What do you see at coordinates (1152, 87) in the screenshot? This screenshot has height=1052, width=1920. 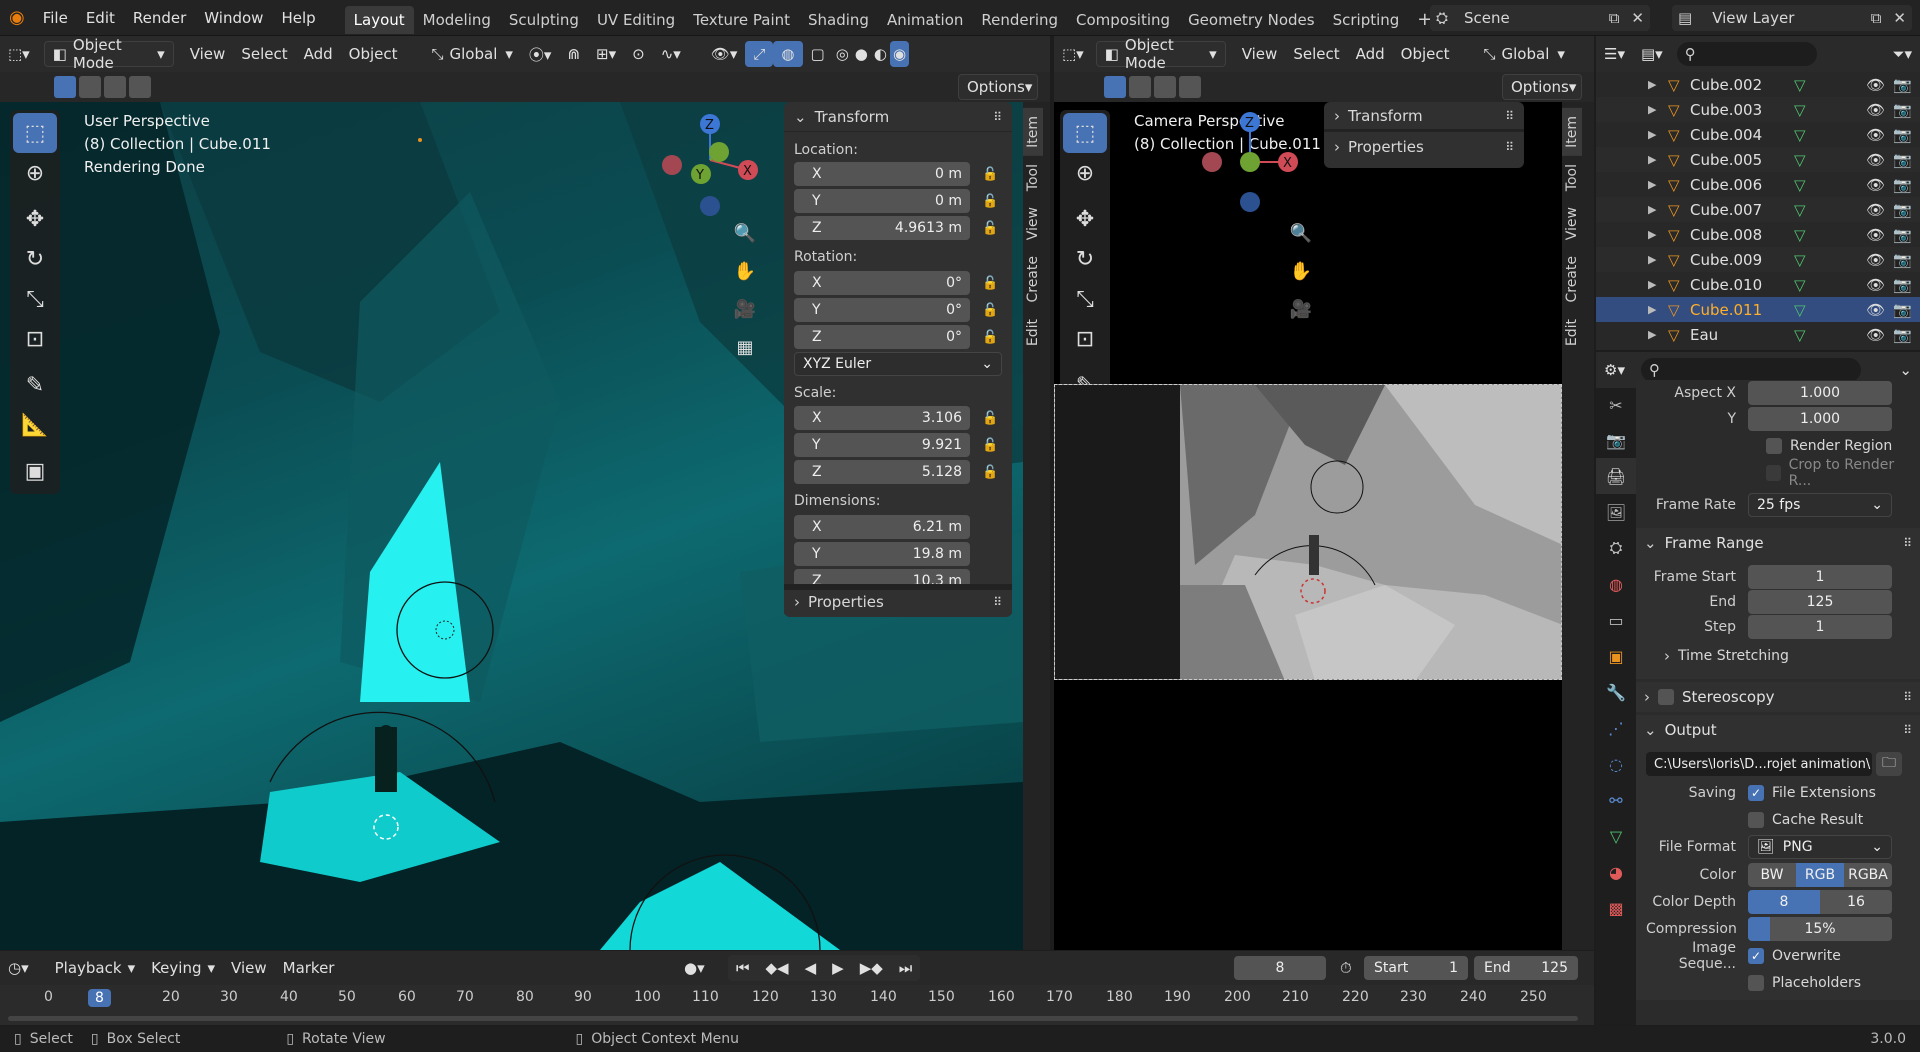 I see `select-mode-buttons` at bounding box center [1152, 87].